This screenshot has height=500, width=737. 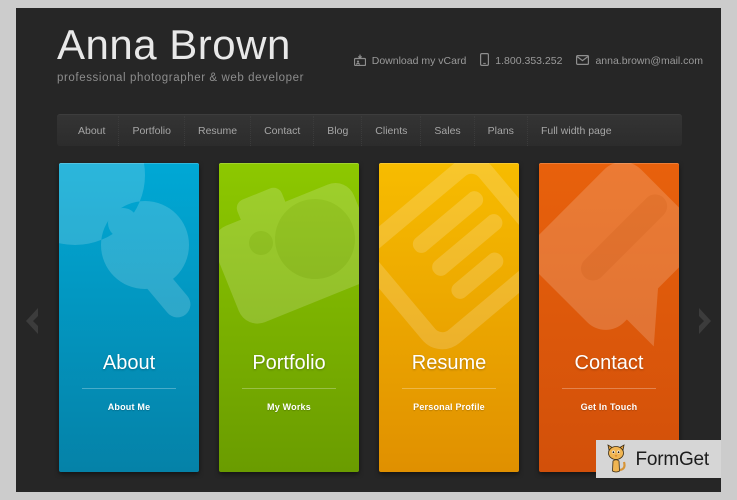 I want to click on nav-item-resume: Resume, so click(x=218, y=130).